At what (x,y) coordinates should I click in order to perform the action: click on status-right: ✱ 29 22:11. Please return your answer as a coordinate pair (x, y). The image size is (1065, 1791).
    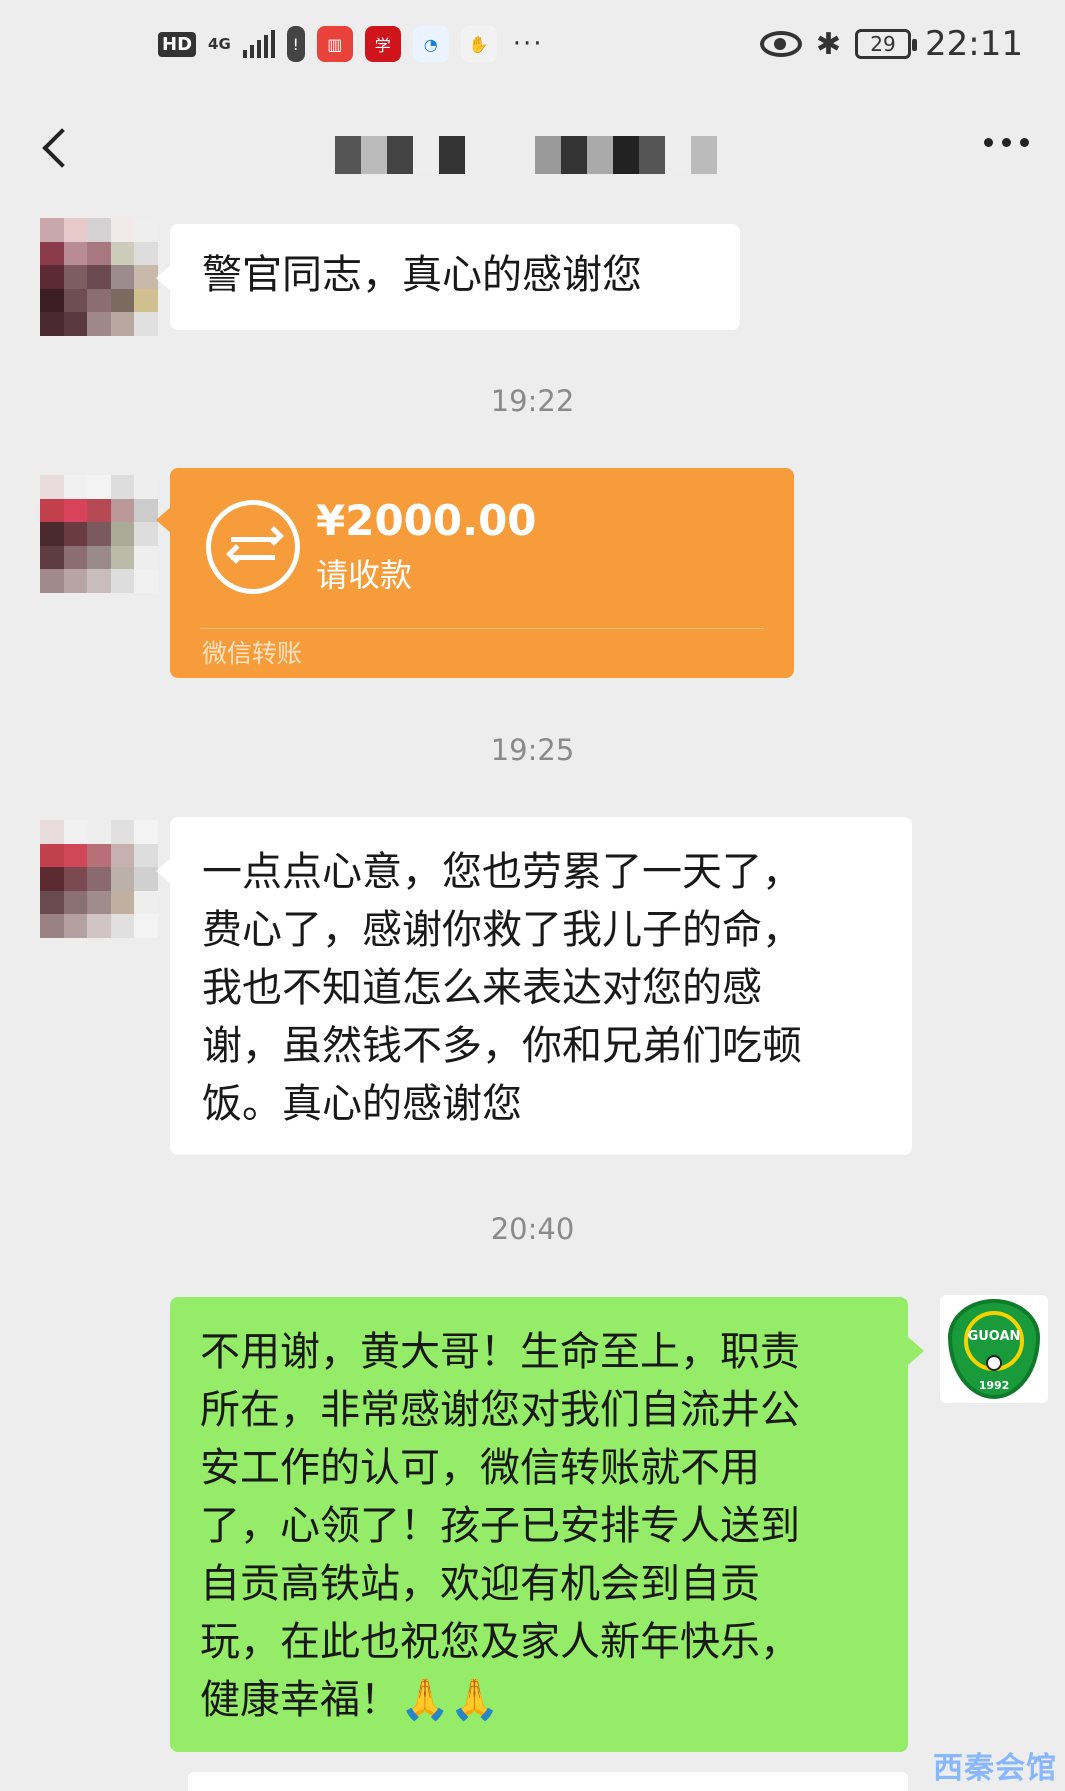
    Looking at the image, I should click on (891, 44).